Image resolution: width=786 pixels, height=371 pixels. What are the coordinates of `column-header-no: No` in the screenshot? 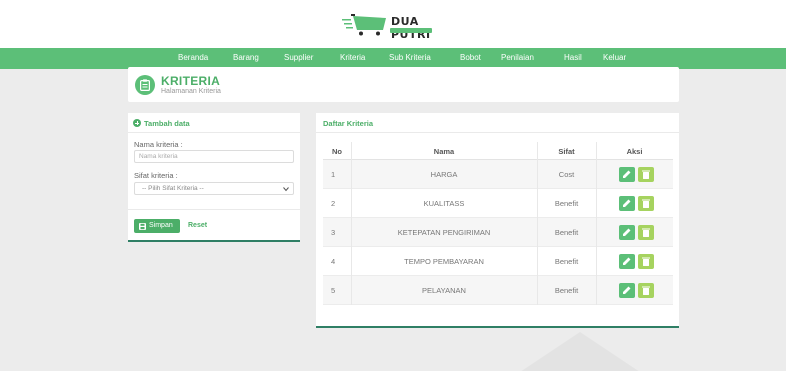 It's located at (337, 151).